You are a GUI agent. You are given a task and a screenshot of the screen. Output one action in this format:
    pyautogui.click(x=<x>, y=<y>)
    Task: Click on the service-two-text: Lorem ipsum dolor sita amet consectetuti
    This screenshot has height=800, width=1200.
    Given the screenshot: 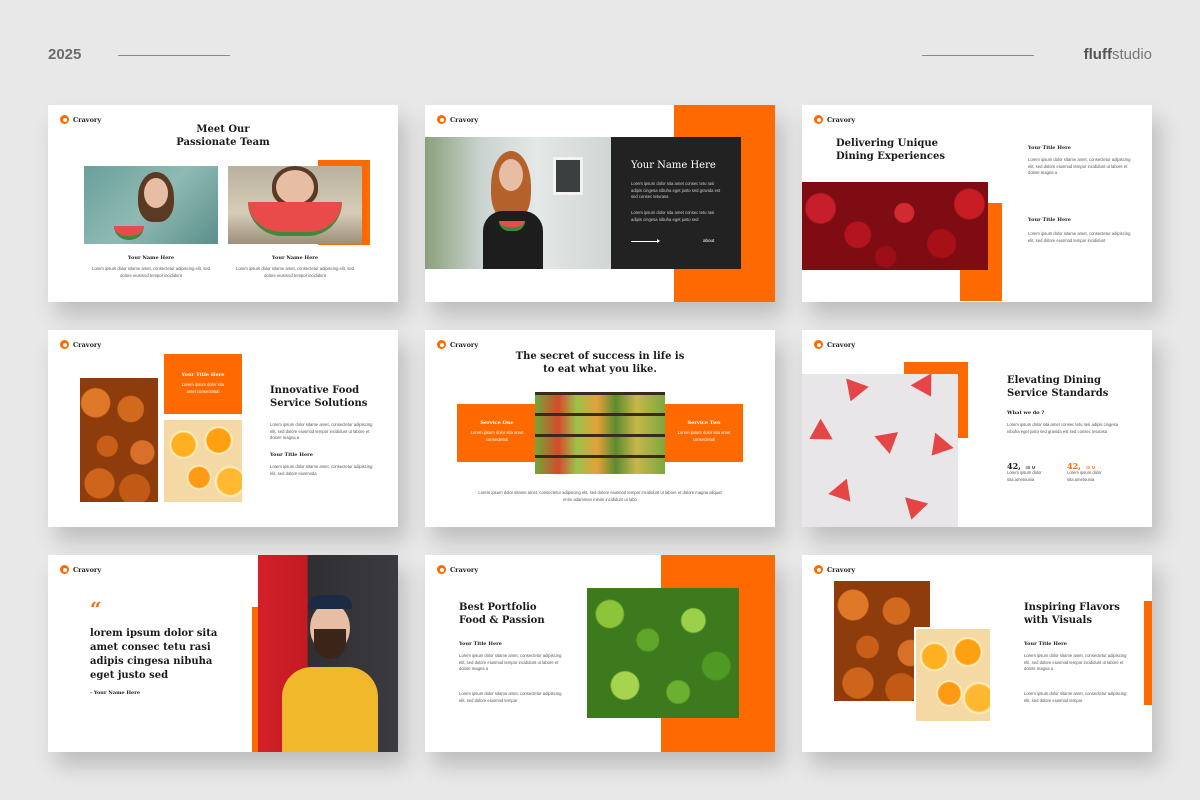 What is the action you would take?
    pyautogui.click(x=704, y=436)
    